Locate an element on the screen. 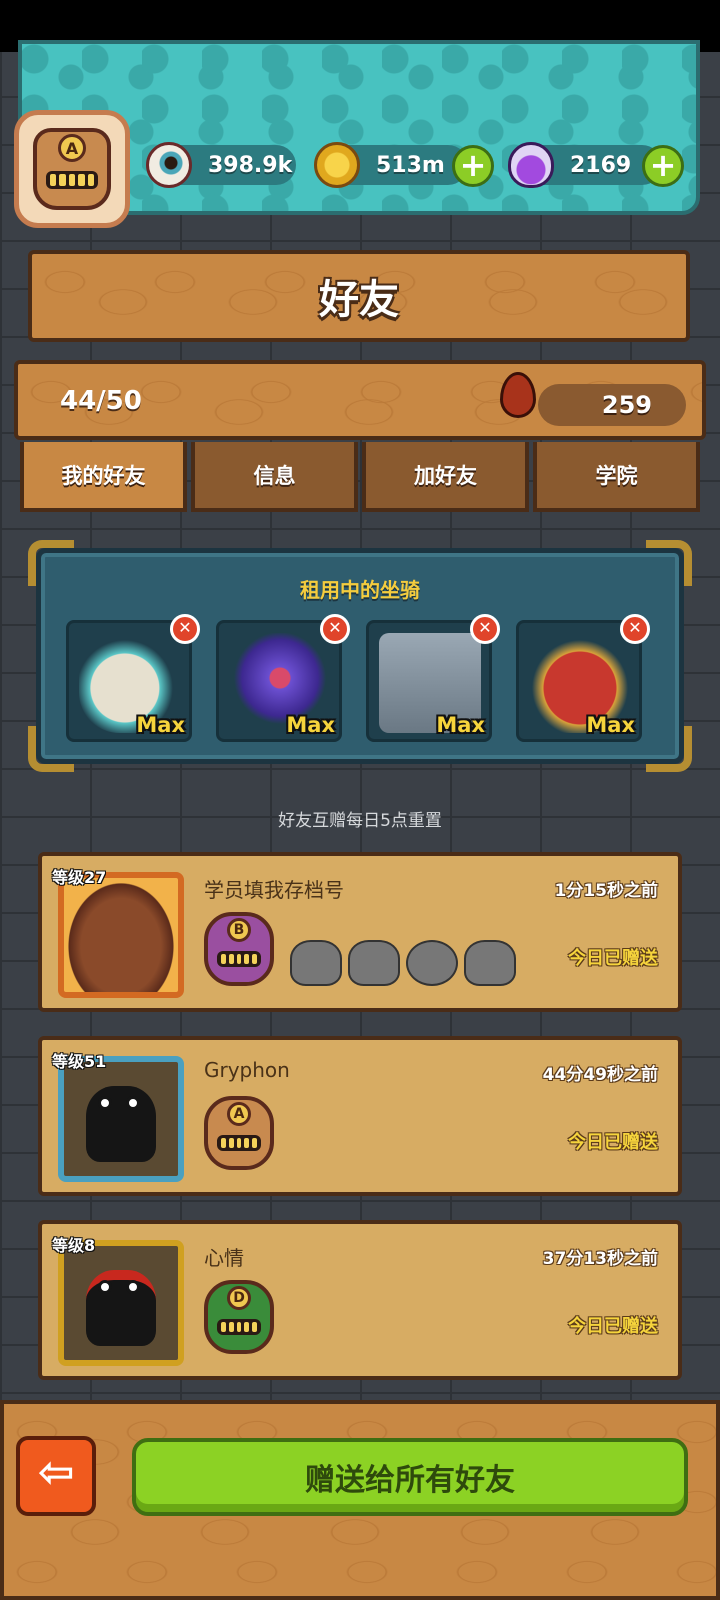  eyeball-counter: 398.9k is located at coordinates (221, 165).